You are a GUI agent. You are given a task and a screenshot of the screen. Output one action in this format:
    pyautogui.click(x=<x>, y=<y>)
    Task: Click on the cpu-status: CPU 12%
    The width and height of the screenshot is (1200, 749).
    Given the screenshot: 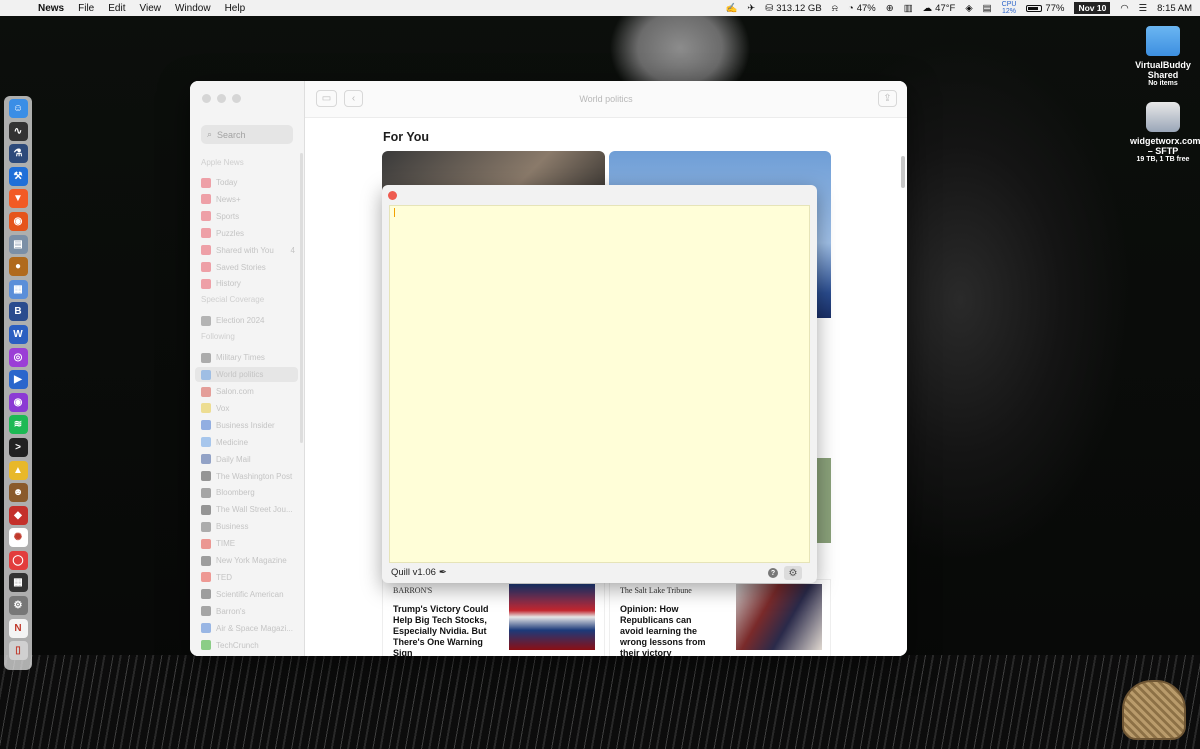 What is the action you would take?
    pyautogui.click(x=1009, y=8)
    